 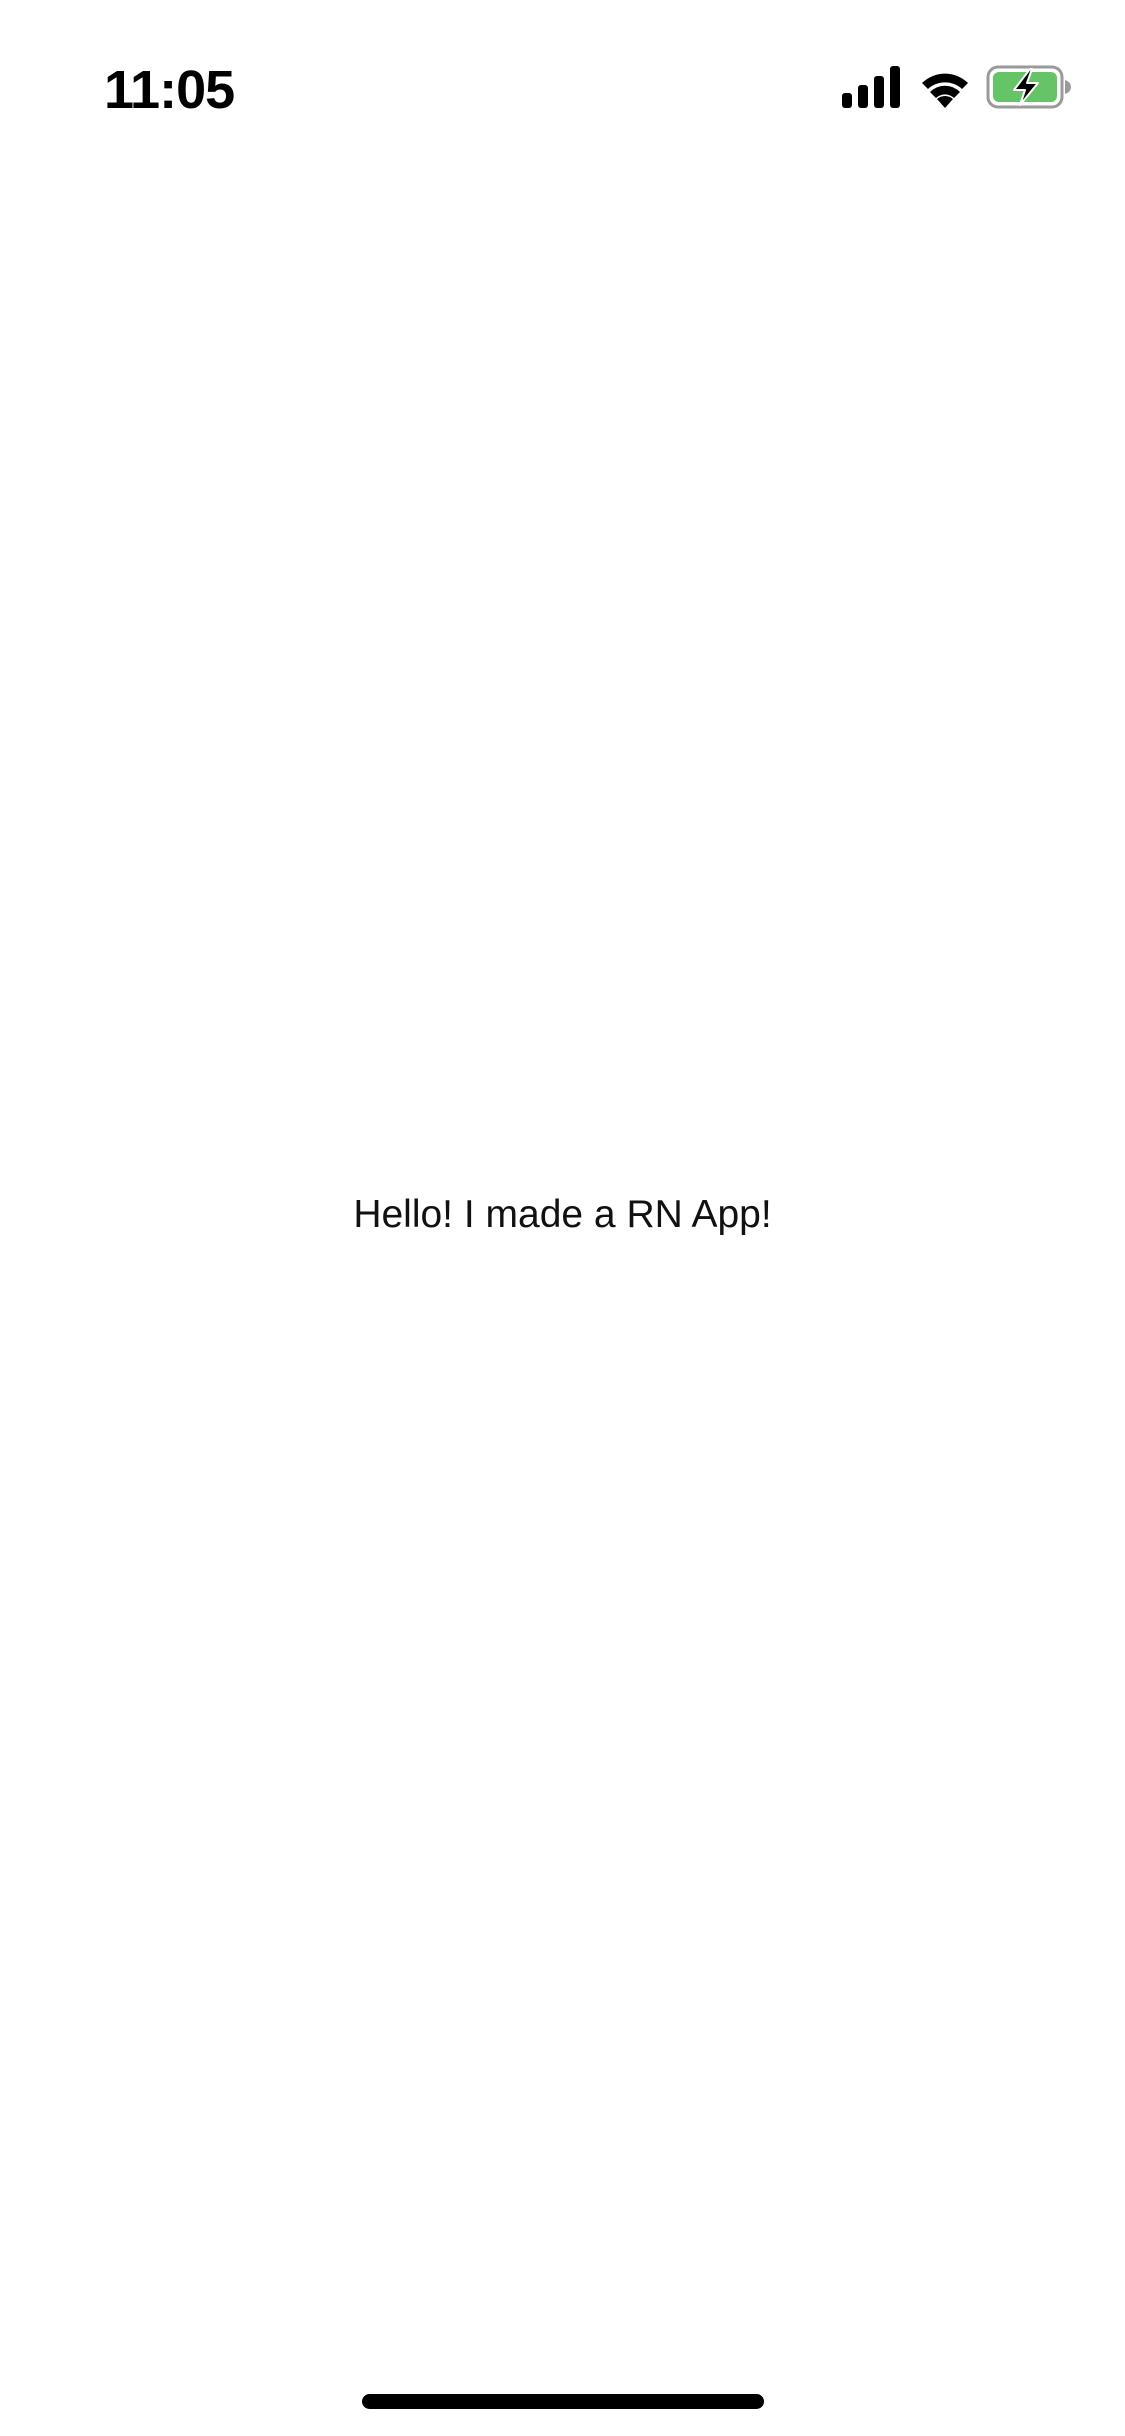 What do you see at coordinates (871, 87) in the screenshot?
I see `signal-icon` at bounding box center [871, 87].